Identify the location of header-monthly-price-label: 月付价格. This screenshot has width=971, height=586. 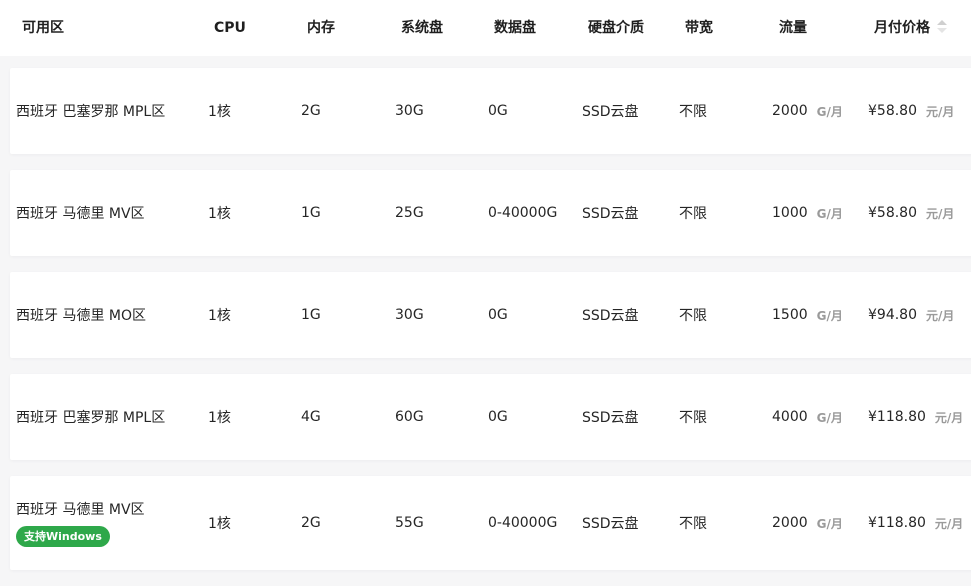
(902, 28).